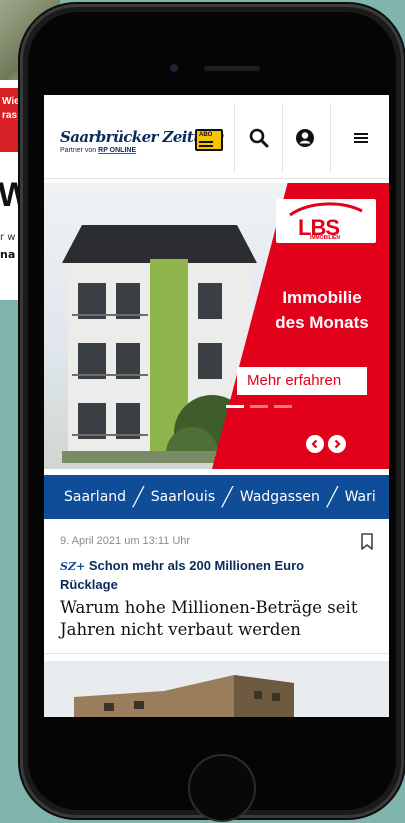  I want to click on background-small-text: r w, so click(8, 237).